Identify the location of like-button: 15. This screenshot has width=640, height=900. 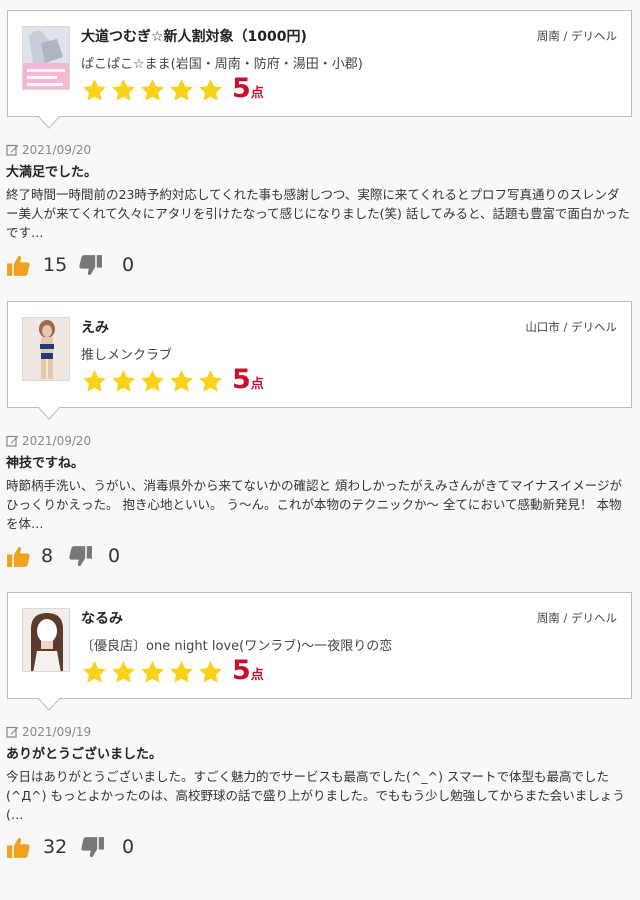
(41, 266).